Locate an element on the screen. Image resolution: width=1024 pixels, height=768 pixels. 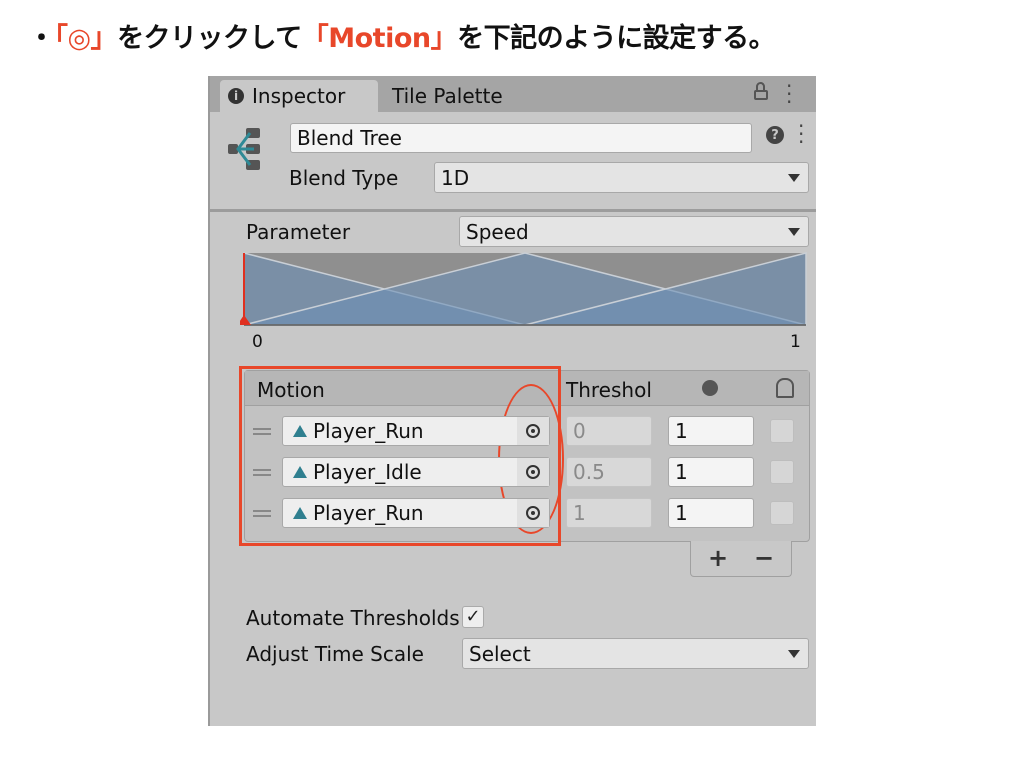
list-footer is located at coordinates (741, 559).